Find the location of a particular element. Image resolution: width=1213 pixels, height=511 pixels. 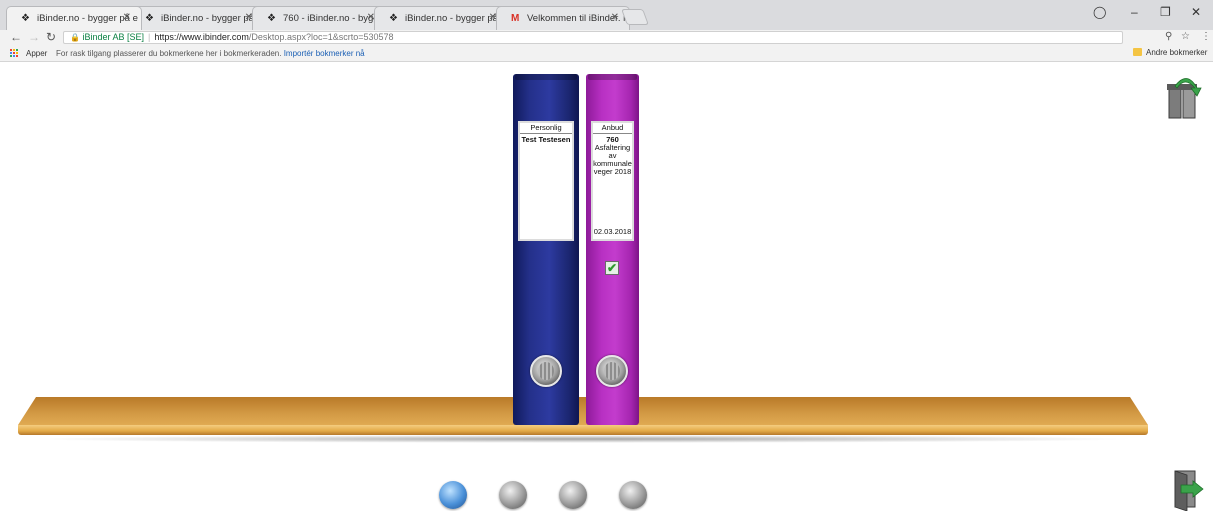

reload-icon: ↻ is located at coordinates (51, 37).